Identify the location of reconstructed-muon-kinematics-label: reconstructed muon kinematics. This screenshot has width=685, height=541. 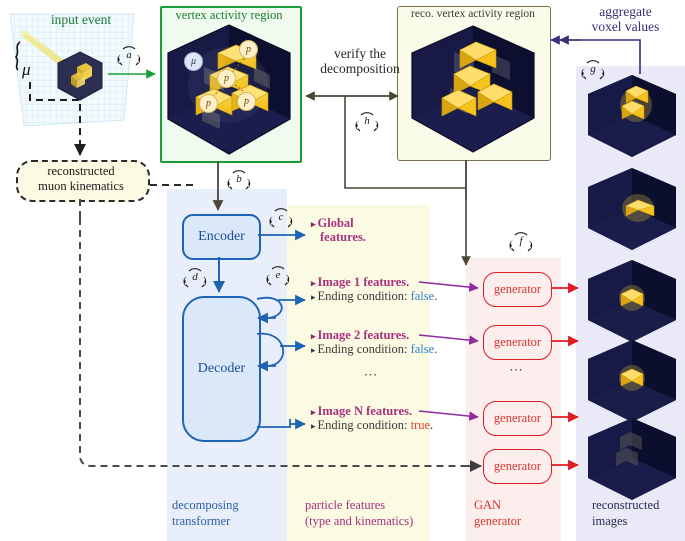
(81, 179).